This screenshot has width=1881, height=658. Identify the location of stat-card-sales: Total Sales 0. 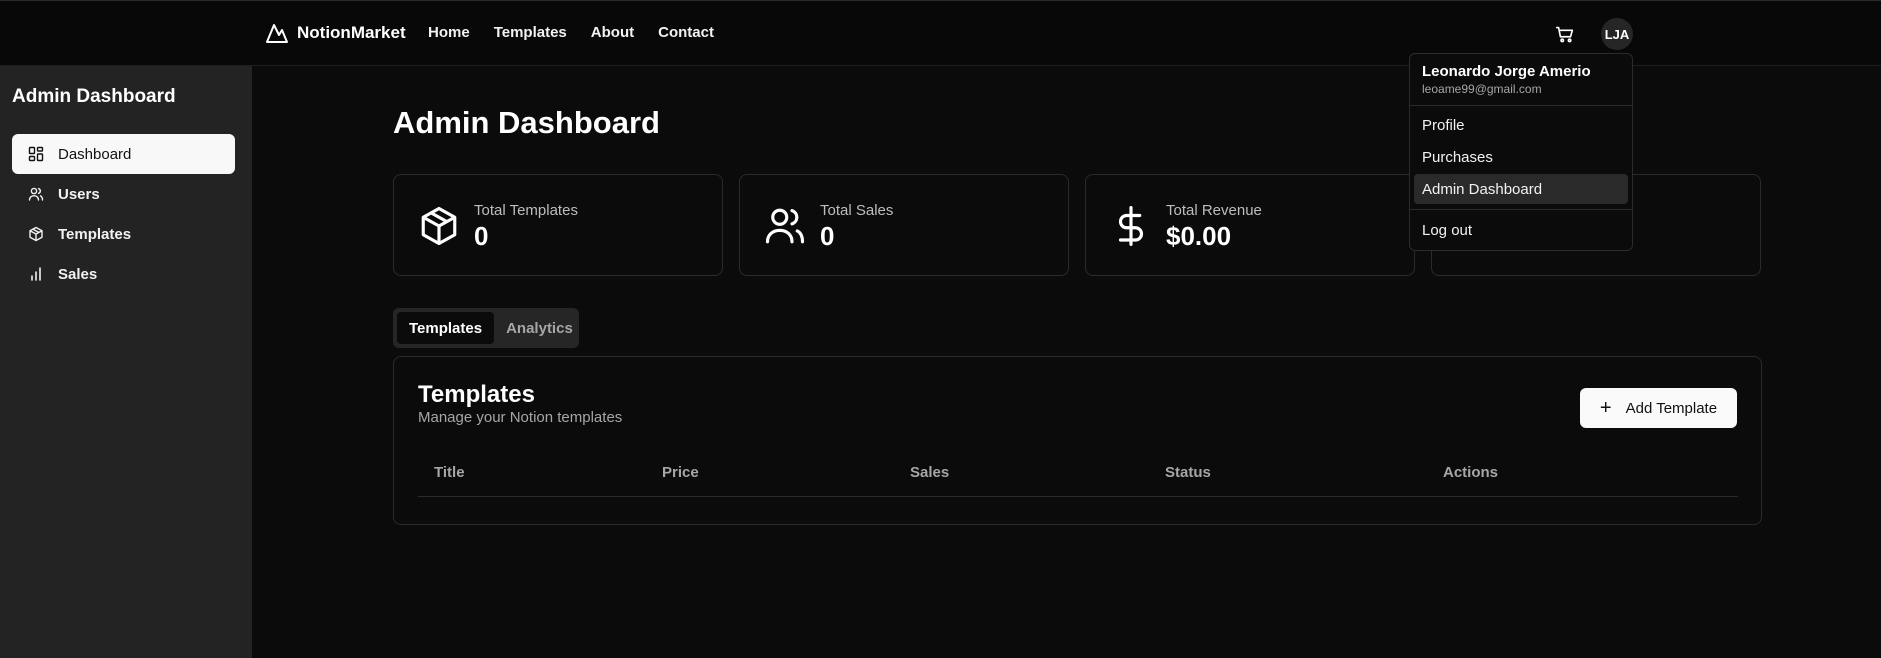
(904, 225).